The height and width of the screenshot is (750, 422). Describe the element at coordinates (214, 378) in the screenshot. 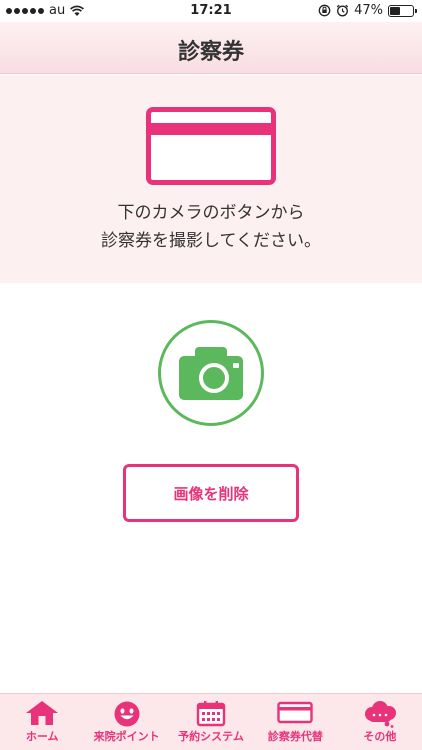

I see `camera-lens` at that location.